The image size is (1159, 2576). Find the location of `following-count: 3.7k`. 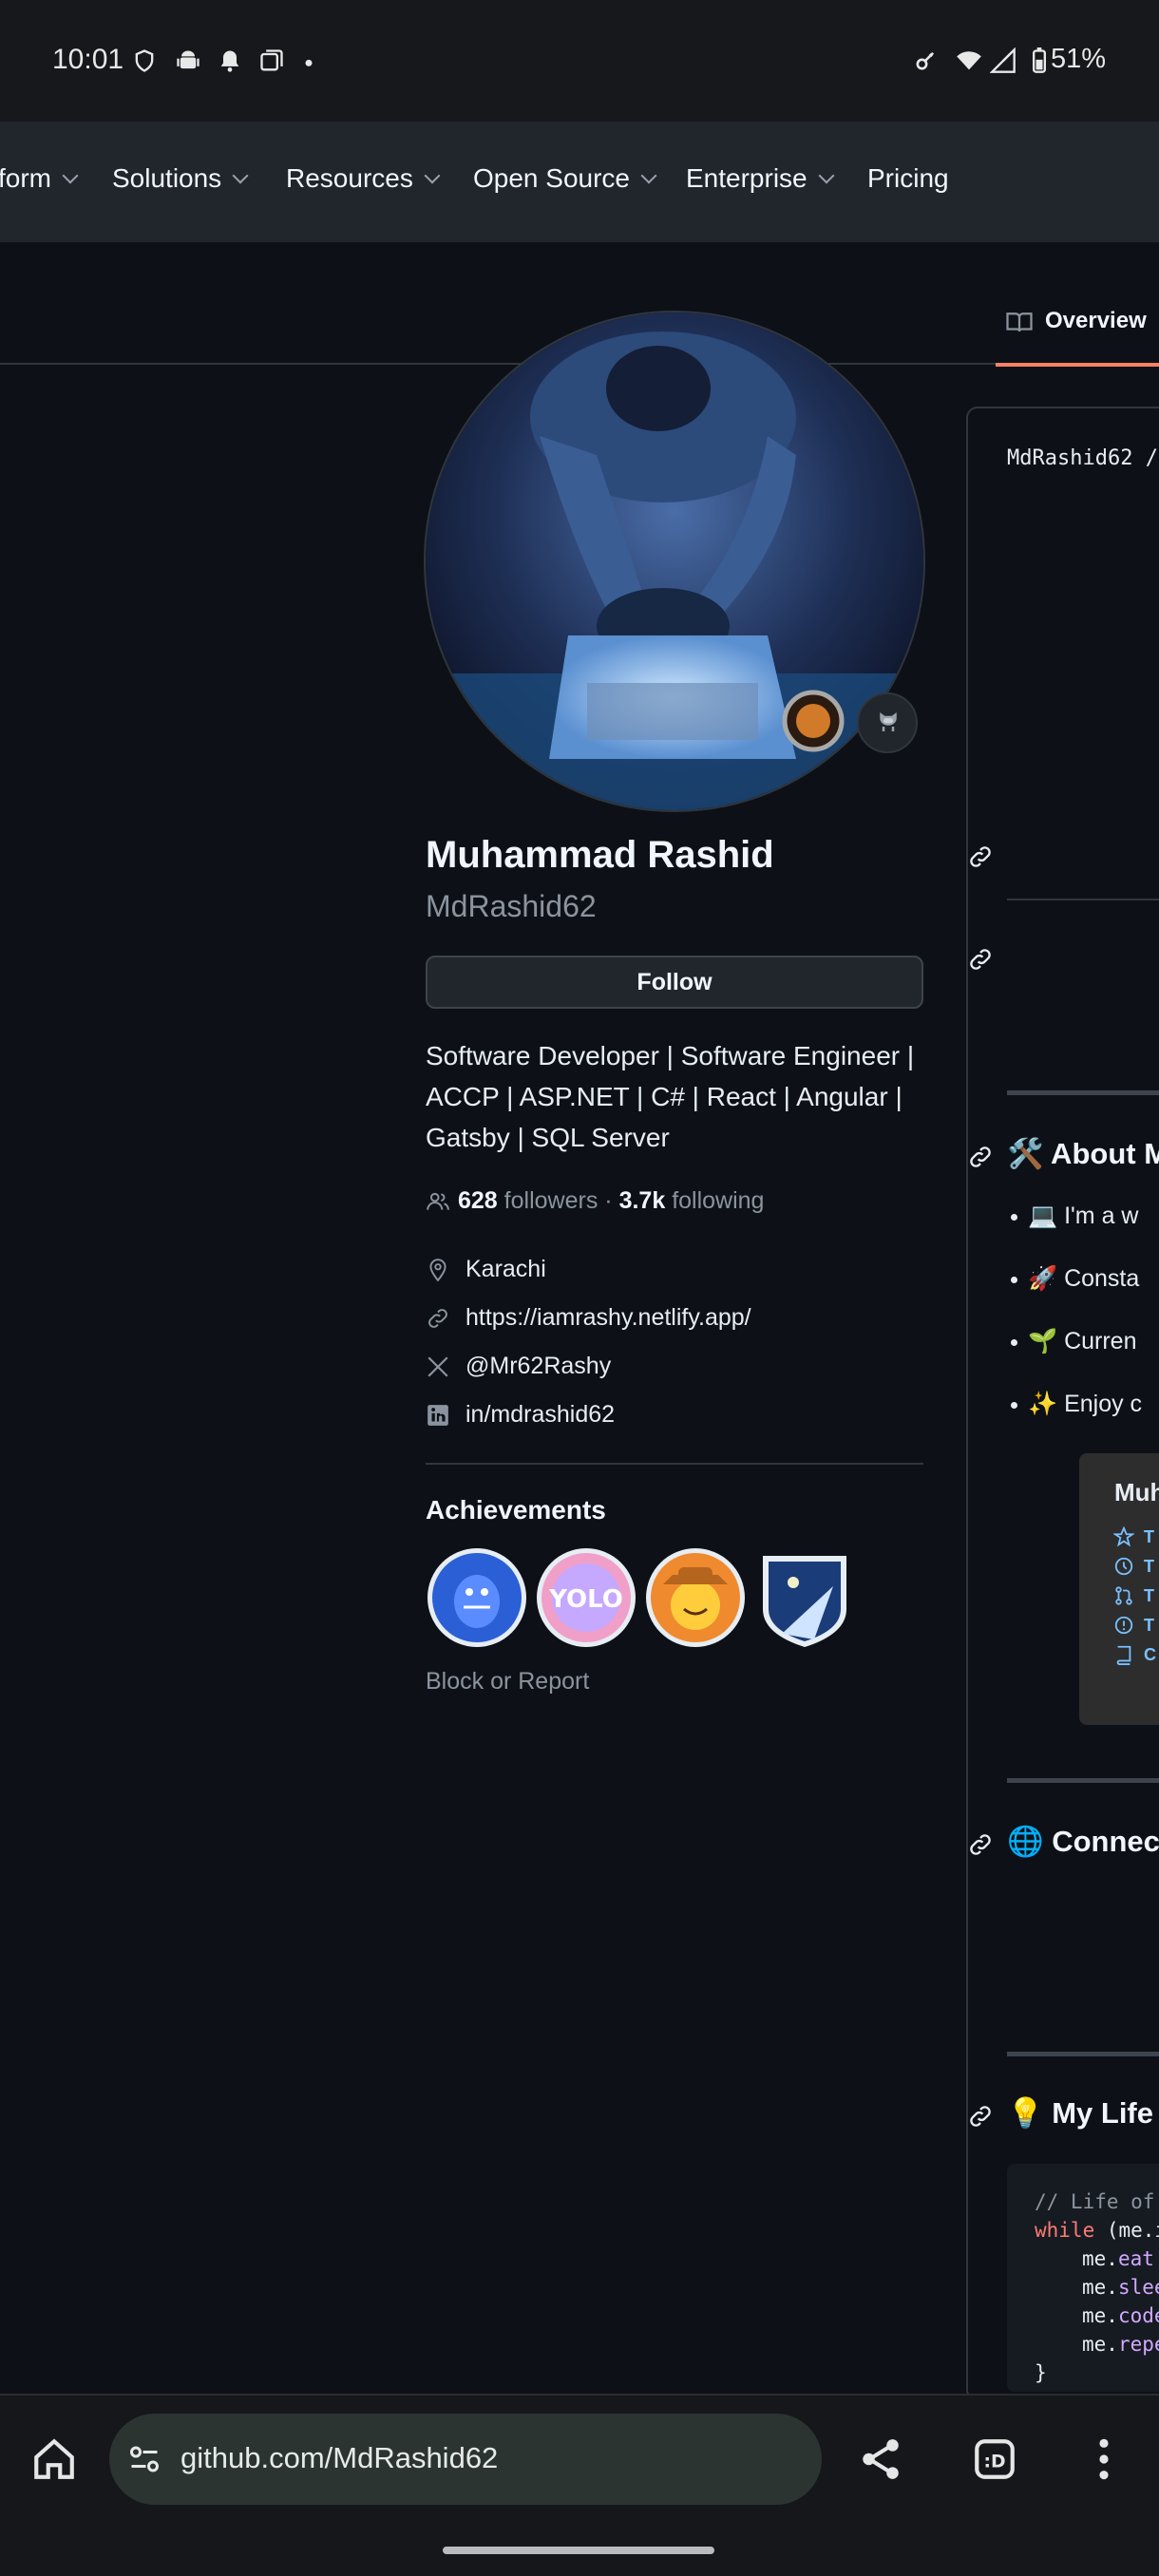

following-count: 3.7k is located at coordinates (642, 1200).